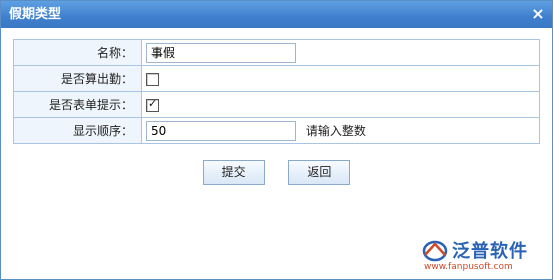 Image resolution: width=553 pixels, height=280 pixels. What do you see at coordinates (276, 172) in the screenshot?
I see `button-bar: 提交 返回` at bounding box center [276, 172].